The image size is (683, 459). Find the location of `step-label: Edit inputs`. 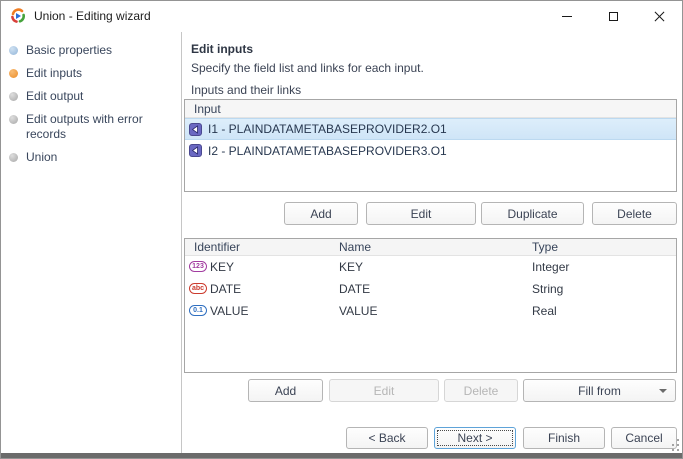

step-label: Edit inputs is located at coordinates (54, 73).